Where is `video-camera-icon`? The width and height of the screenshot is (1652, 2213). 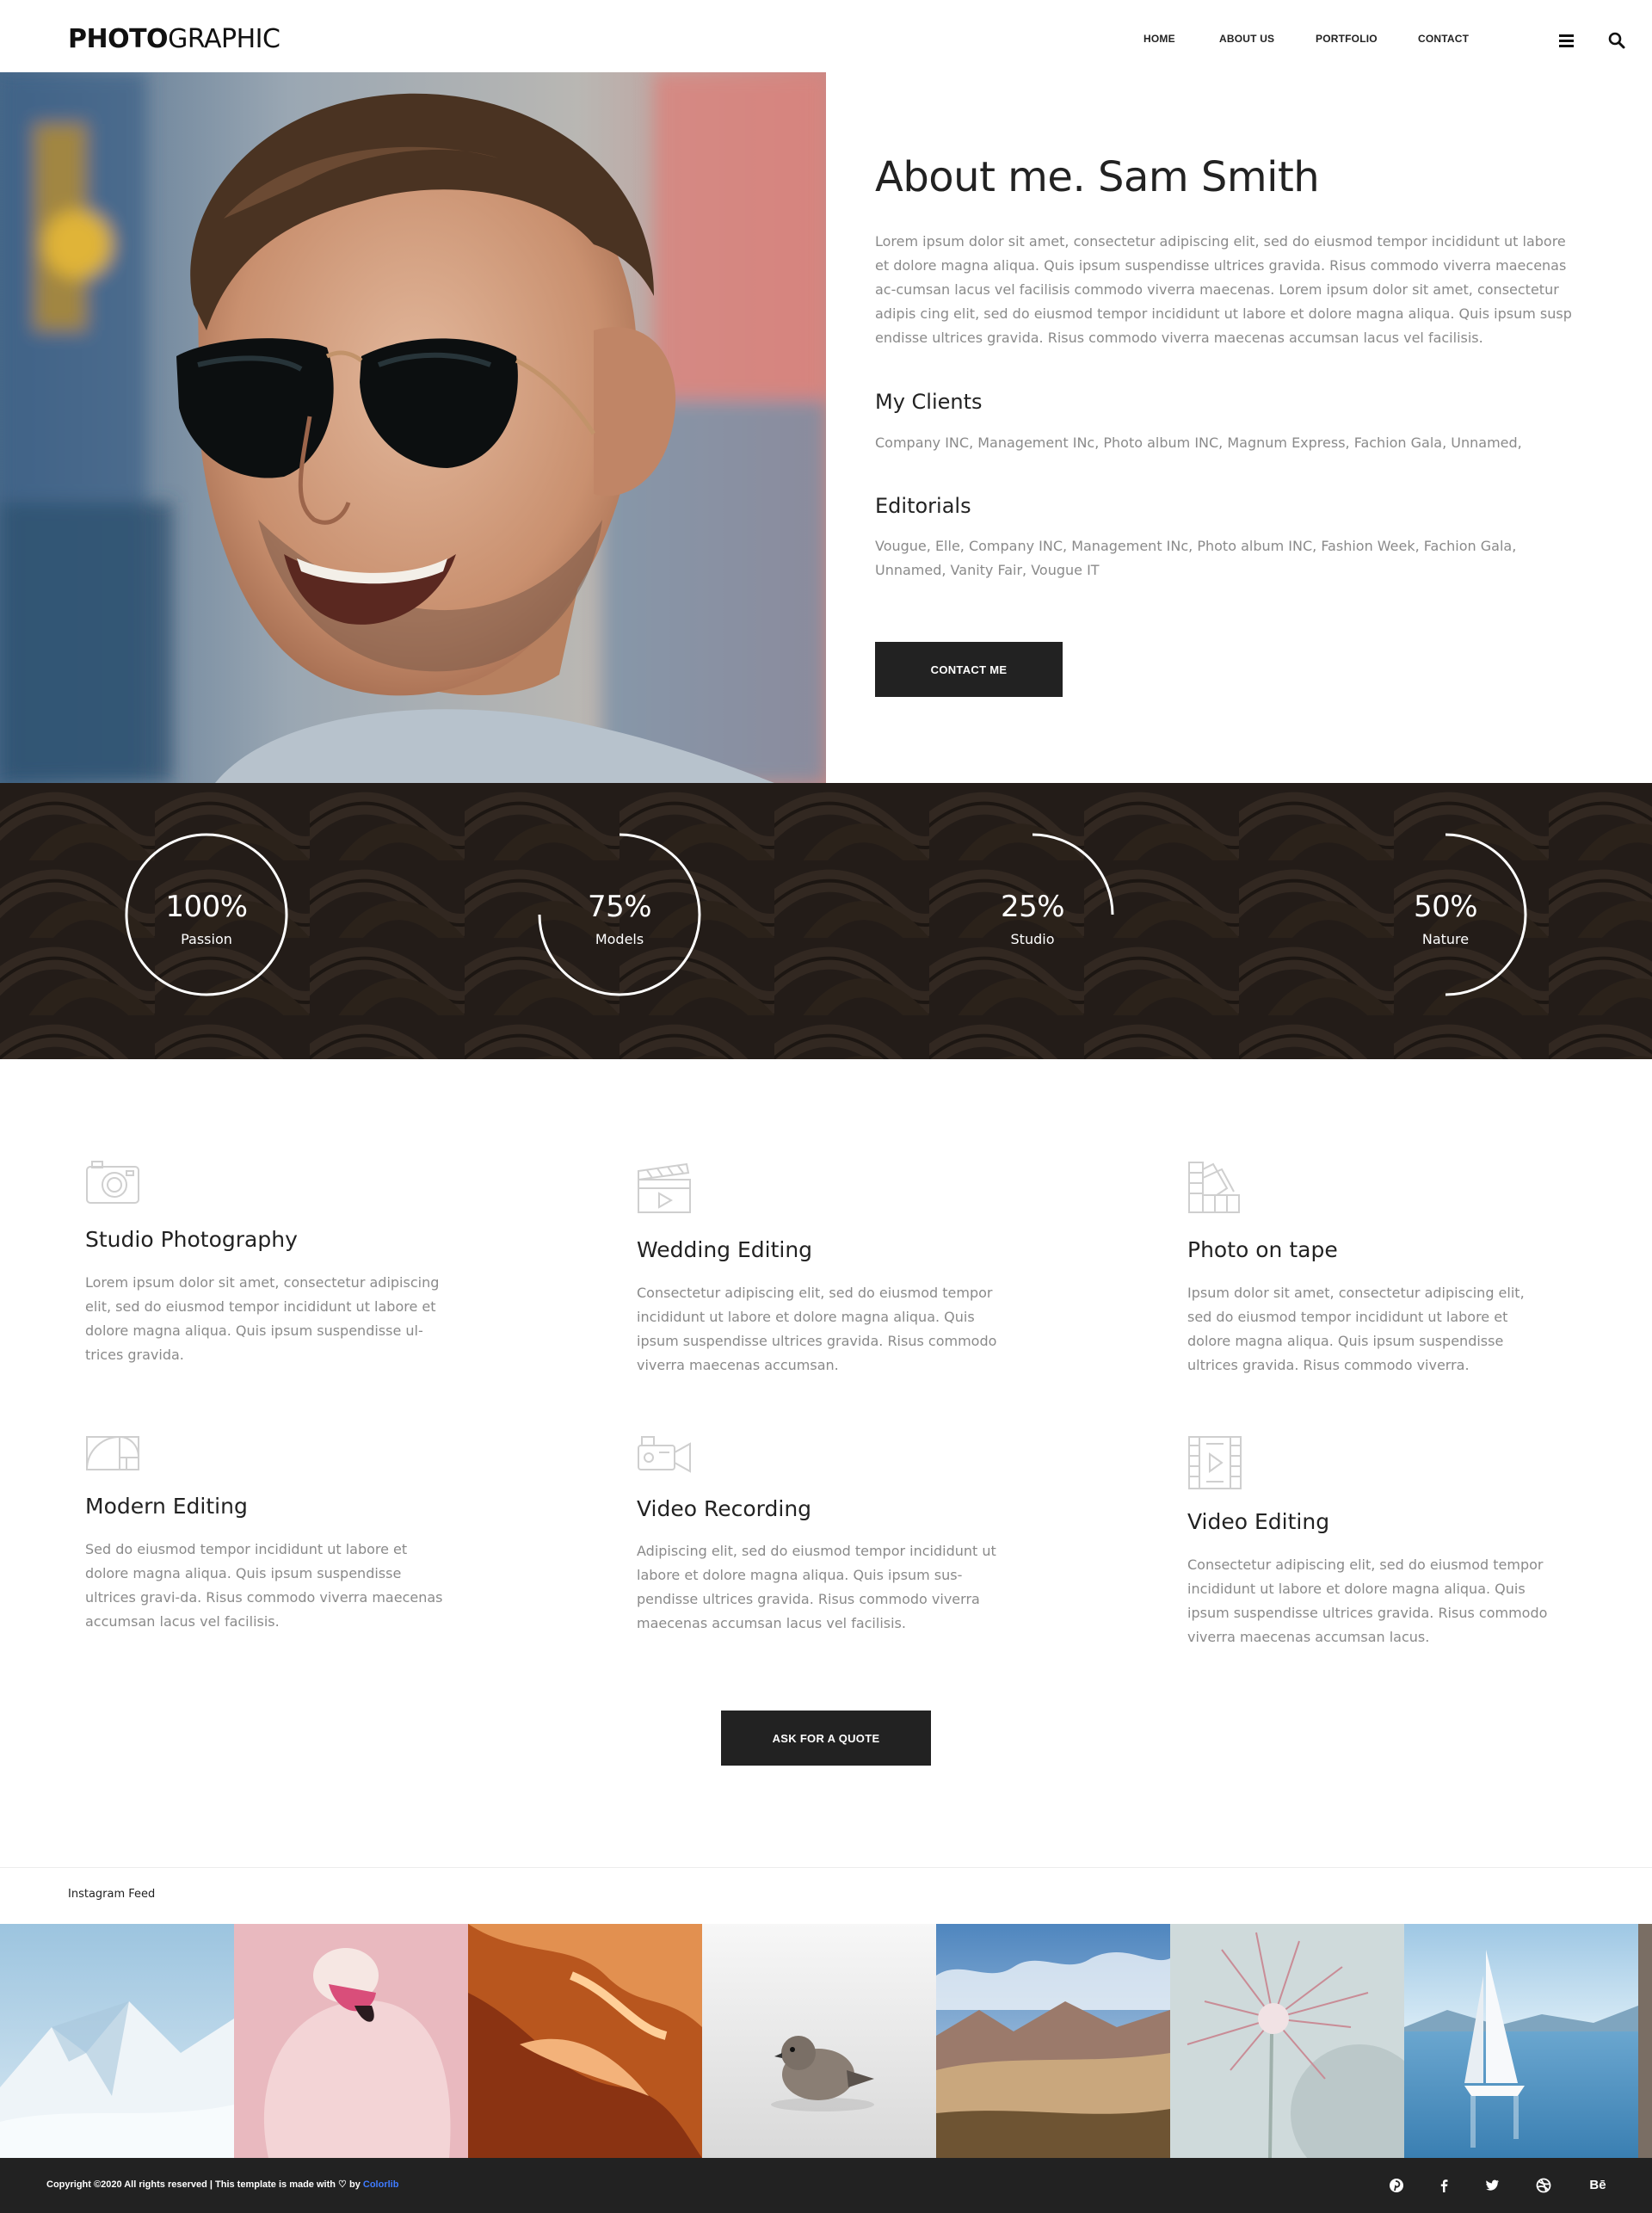 video-camera-icon is located at coordinates (664, 1462).